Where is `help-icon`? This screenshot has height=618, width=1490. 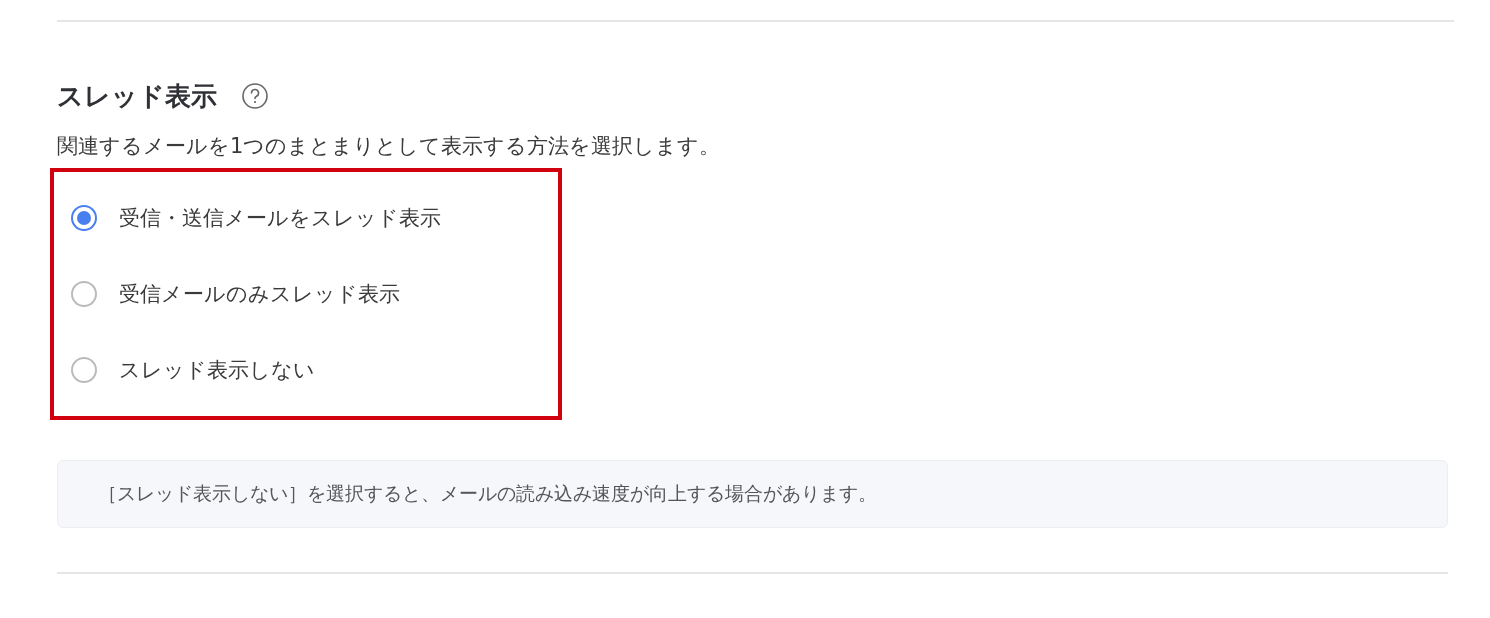 help-icon is located at coordinates (255, 96).